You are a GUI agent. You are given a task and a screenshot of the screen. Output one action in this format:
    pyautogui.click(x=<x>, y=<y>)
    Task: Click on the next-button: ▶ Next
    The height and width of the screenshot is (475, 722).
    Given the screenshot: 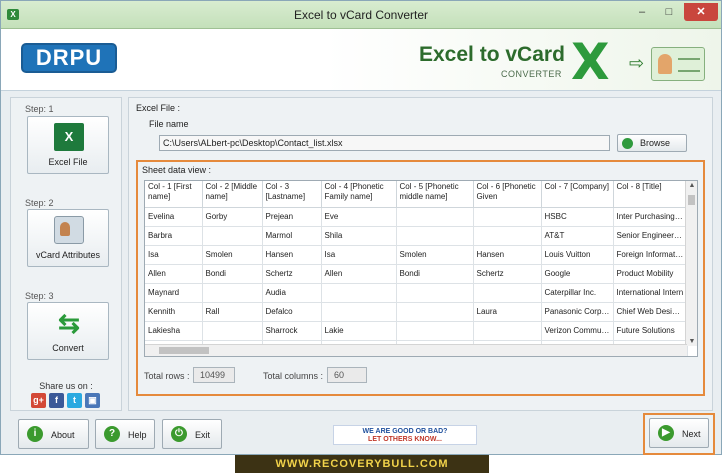 What is the action you would take?
    pyautogui.click(x=679, y=433)
    